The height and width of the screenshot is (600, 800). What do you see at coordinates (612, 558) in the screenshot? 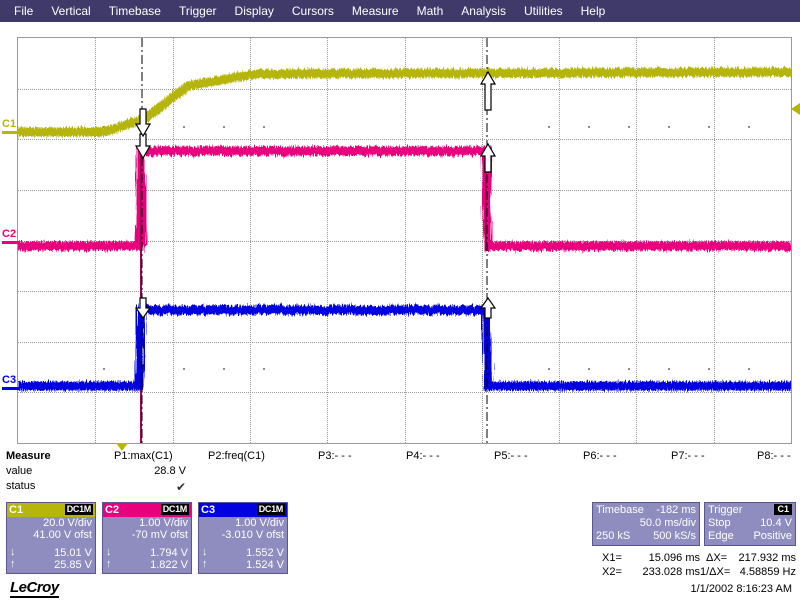
I see `cursor-x1-label: X1=` at bounding box center [612, 558].